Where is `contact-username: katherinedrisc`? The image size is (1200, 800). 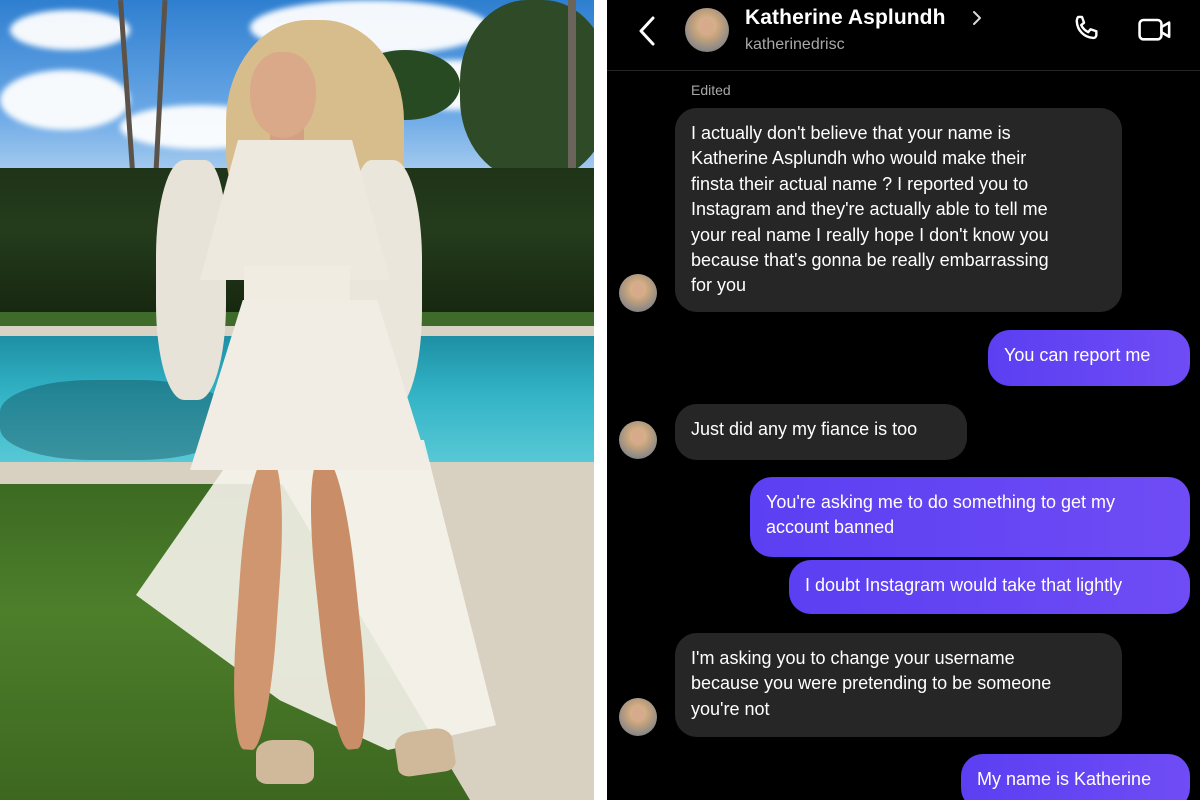
contact-username: katherinedrisc is located at coordinates (795, 44).